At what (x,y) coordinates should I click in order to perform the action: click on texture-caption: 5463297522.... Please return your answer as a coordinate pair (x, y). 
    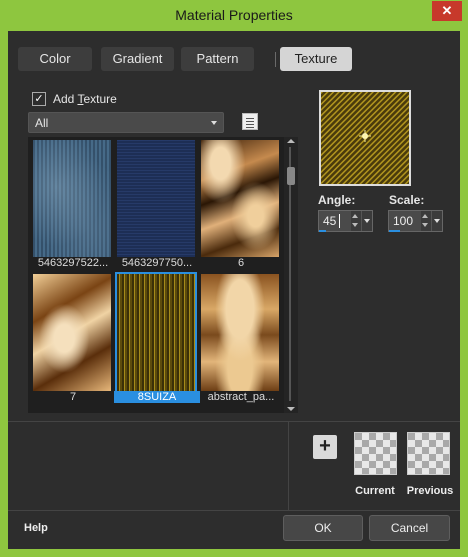
    Looking at the image, I should click on (73, 263).